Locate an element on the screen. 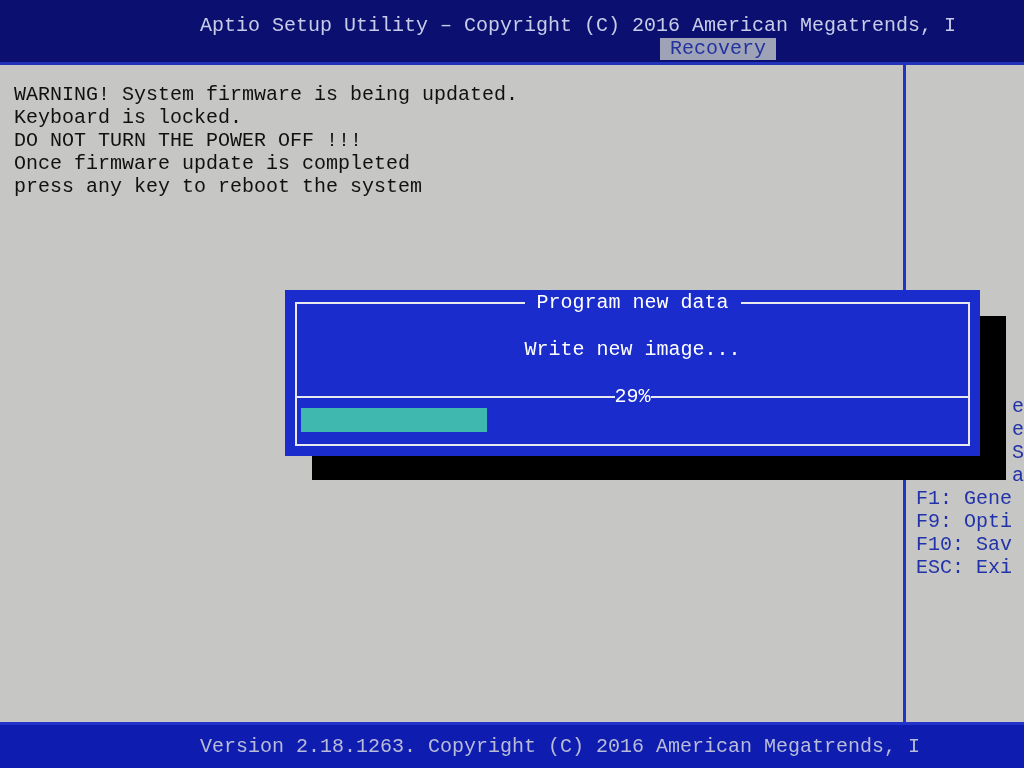 The width and height of the screenshot is (1024, 768). progress-percent: 29% is located at coordinates (632, 396).